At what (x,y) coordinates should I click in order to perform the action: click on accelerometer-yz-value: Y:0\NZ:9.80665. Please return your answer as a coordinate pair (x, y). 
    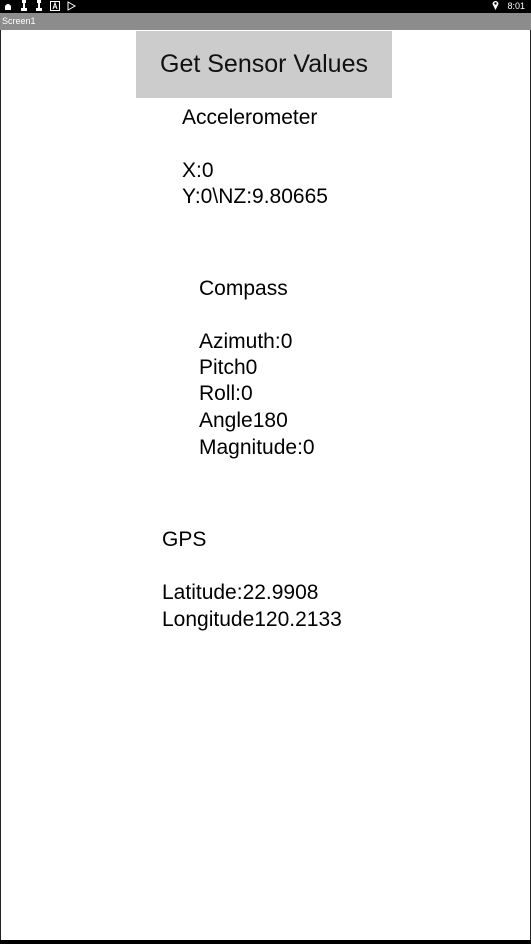
    Looking at the image, I should click on (255, 196).